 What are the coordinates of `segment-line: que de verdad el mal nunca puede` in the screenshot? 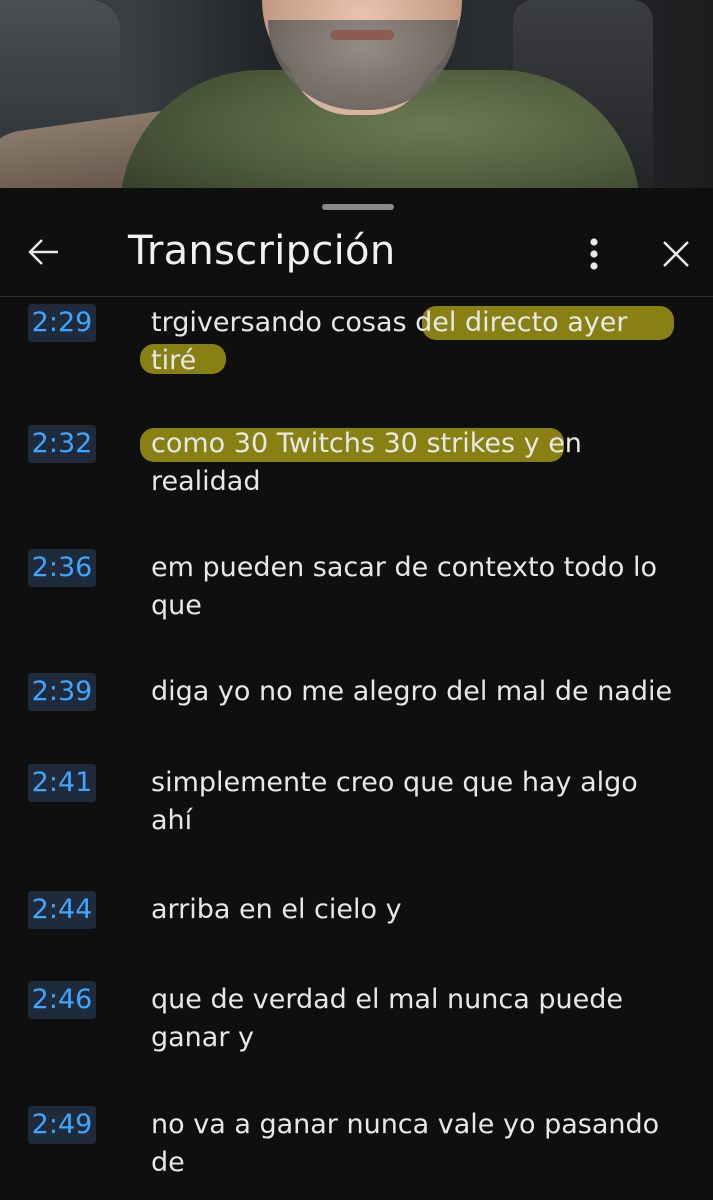 It's located at (387, 999).